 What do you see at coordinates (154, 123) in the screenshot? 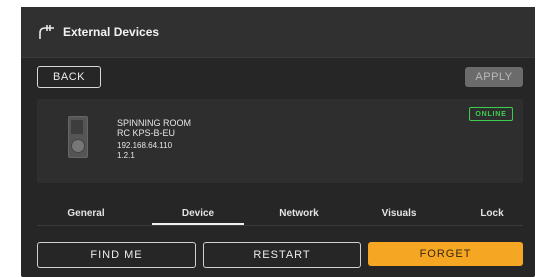
I see `device-name: SPINNING ROOM` at bounding box center [154, 123].